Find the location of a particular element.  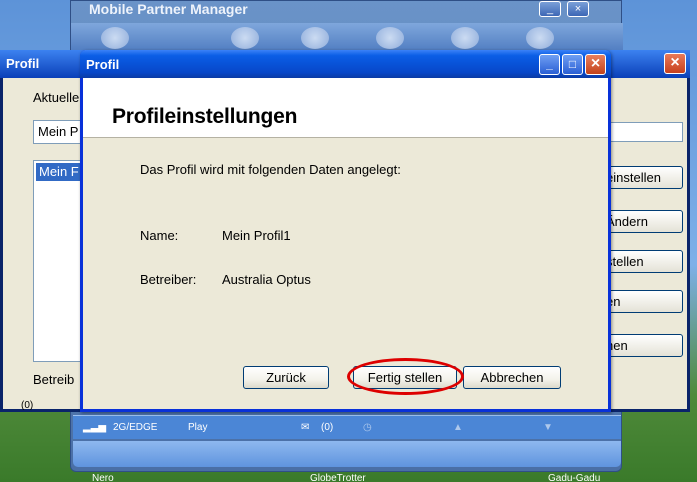

outer-close-button: × is located at coordinates (675, 63).